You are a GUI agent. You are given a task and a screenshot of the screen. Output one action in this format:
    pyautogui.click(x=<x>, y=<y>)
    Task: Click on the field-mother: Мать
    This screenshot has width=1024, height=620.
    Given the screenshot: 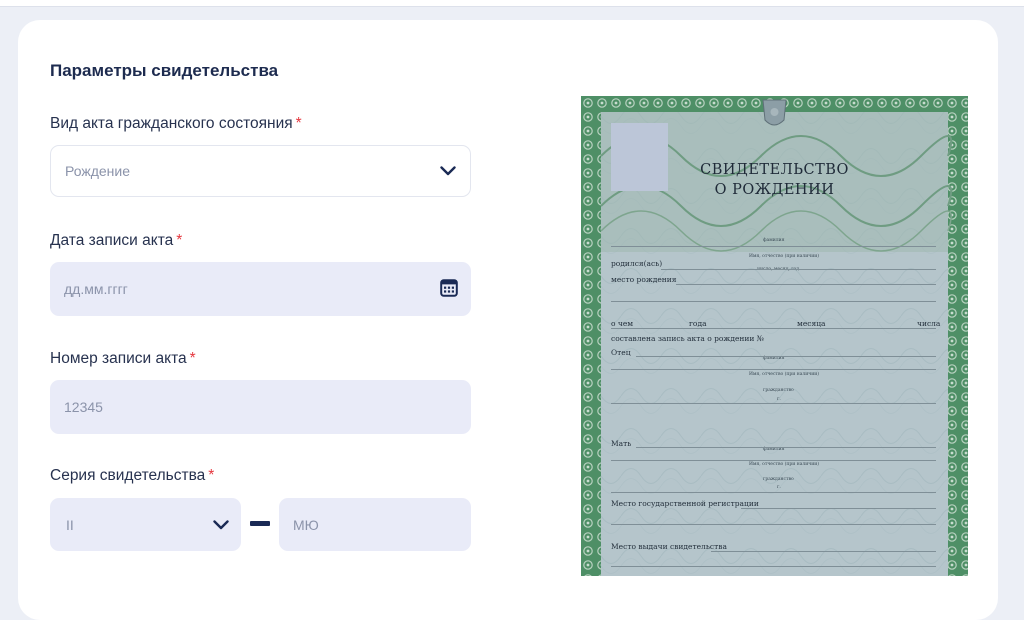 What is the action you would take?
    pyautogui.click(x=621, y=443)
    